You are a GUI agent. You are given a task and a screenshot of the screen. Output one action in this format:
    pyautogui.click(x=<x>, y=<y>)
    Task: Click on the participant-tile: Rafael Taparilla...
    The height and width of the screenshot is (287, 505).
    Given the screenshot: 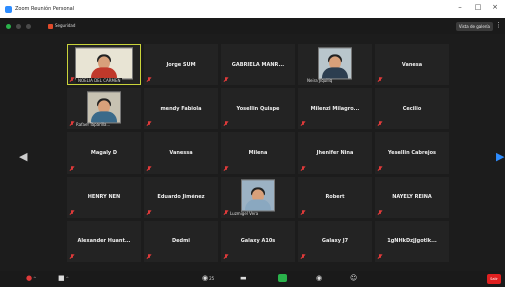 What is the action you would take?
    pyautogui.click(x=104, y=109)
    